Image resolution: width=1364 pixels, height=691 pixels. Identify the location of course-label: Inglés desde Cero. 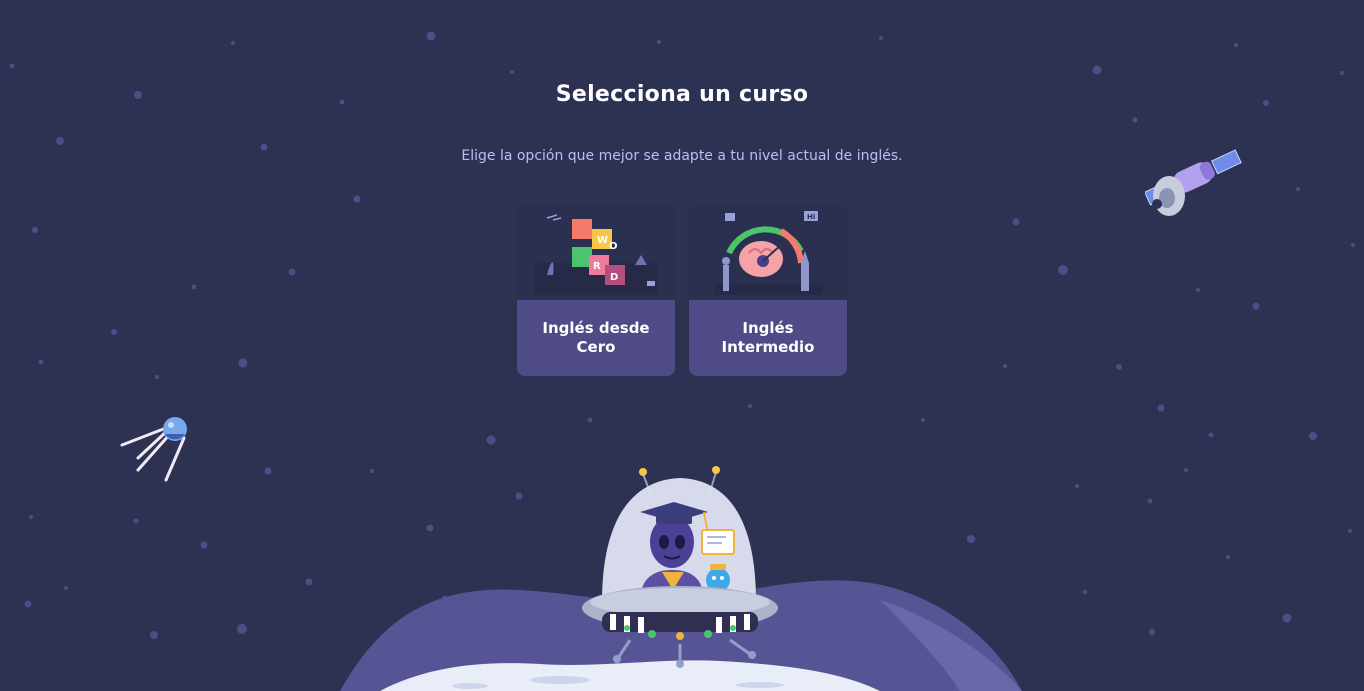
(596, 337).